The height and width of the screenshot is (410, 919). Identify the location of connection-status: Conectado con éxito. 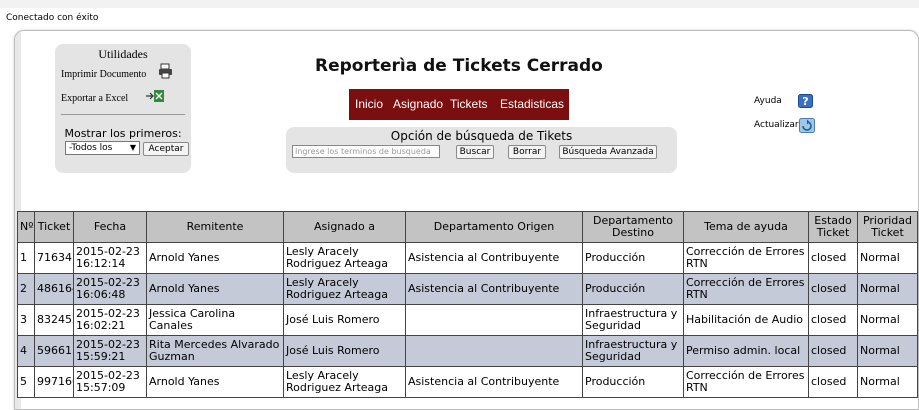
(52, 18).